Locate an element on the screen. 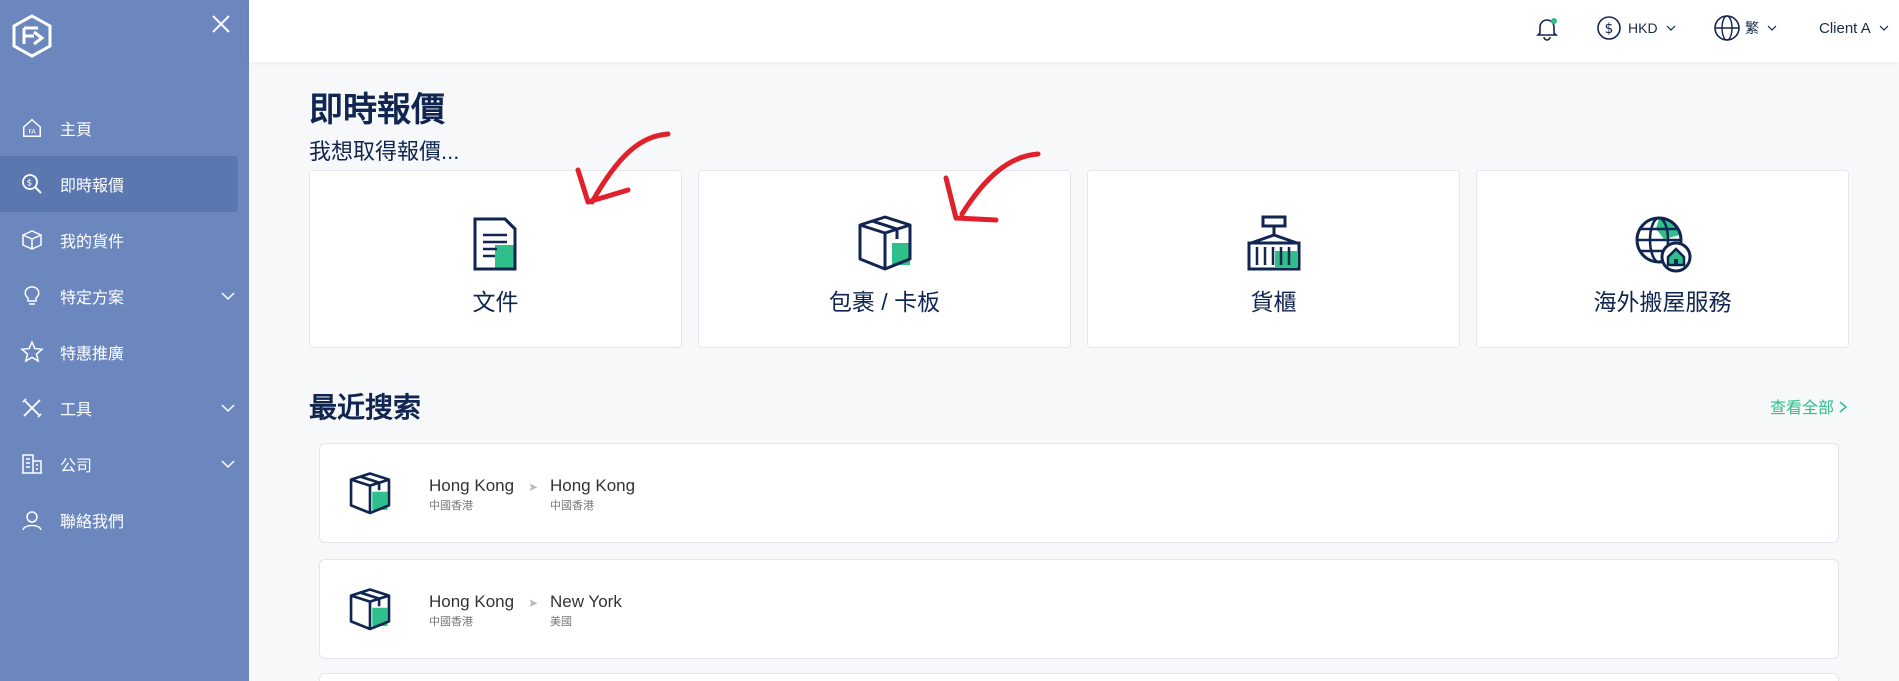 The image size is (1899, 681). sidebar-item-tools: 工具 is located at coordinates (124, 408).